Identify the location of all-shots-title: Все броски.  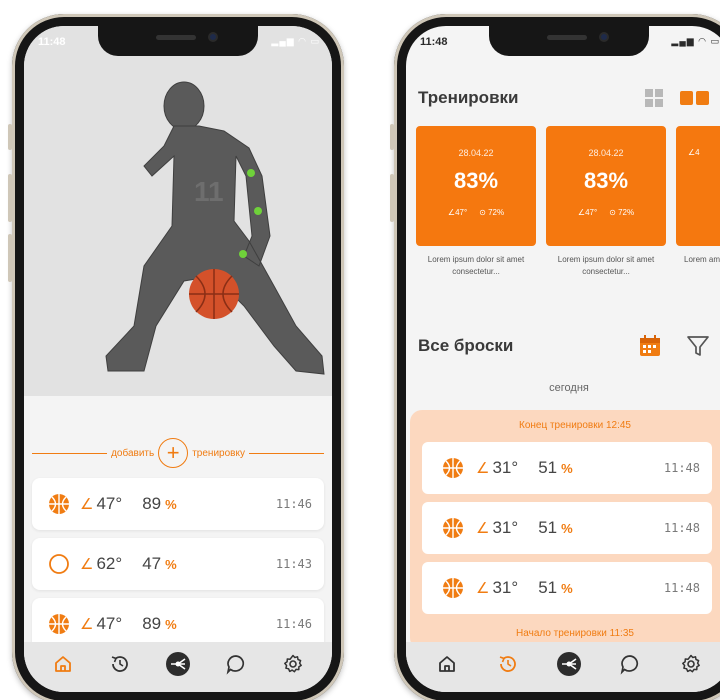
(466, 345).